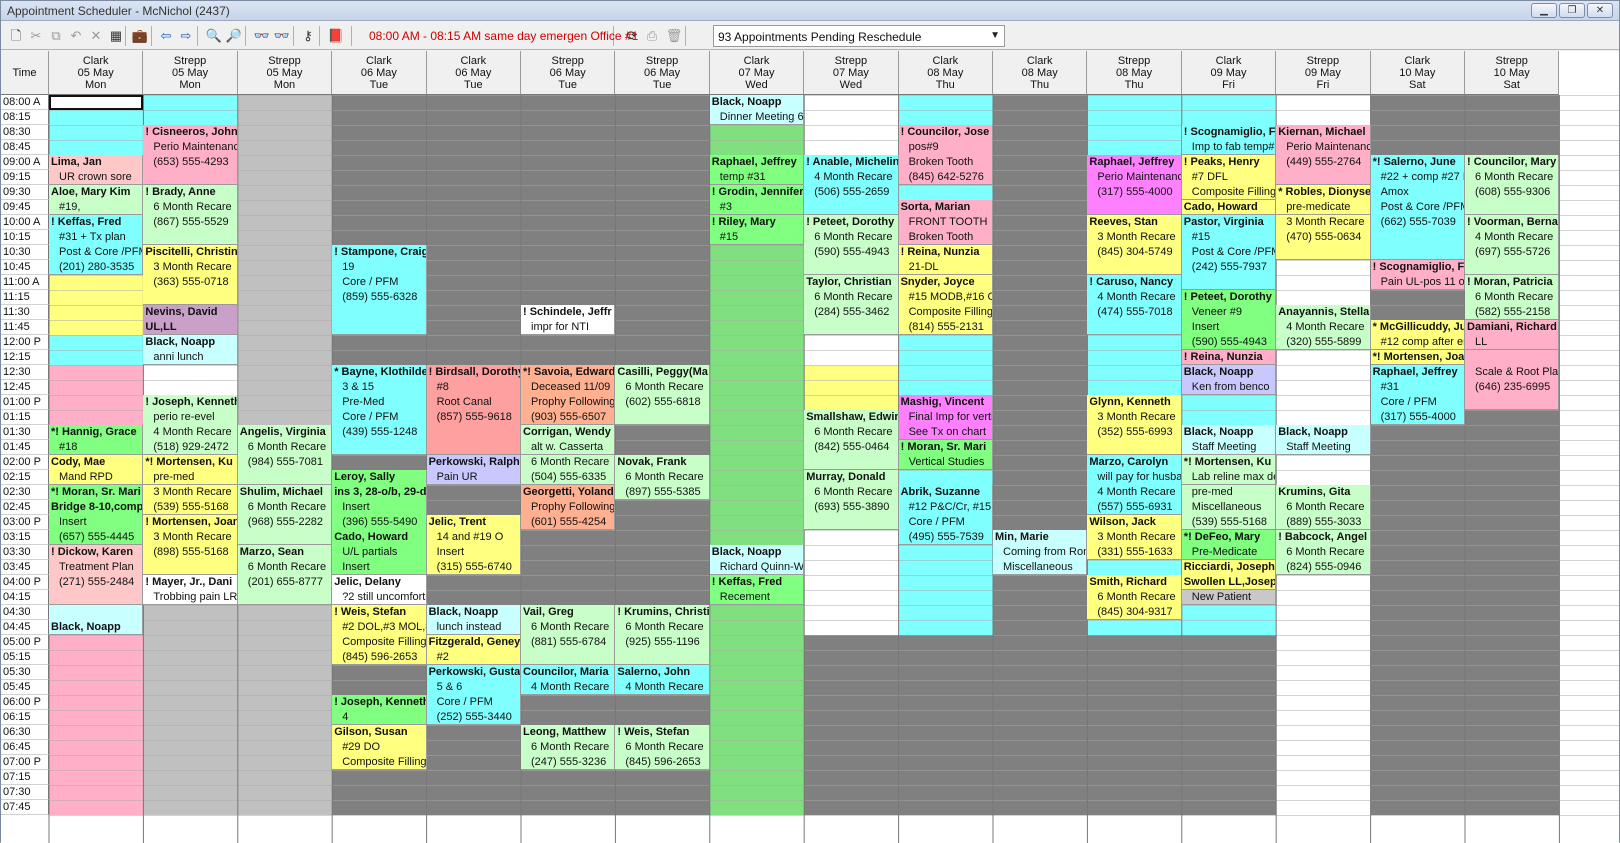 Image resolution: width=1620 pixels, height=843 pixels. Describe the element at coordinates (96, 440) in the screenshot. I see `appointment-block: *! Hannig, Grace #18` at that location.